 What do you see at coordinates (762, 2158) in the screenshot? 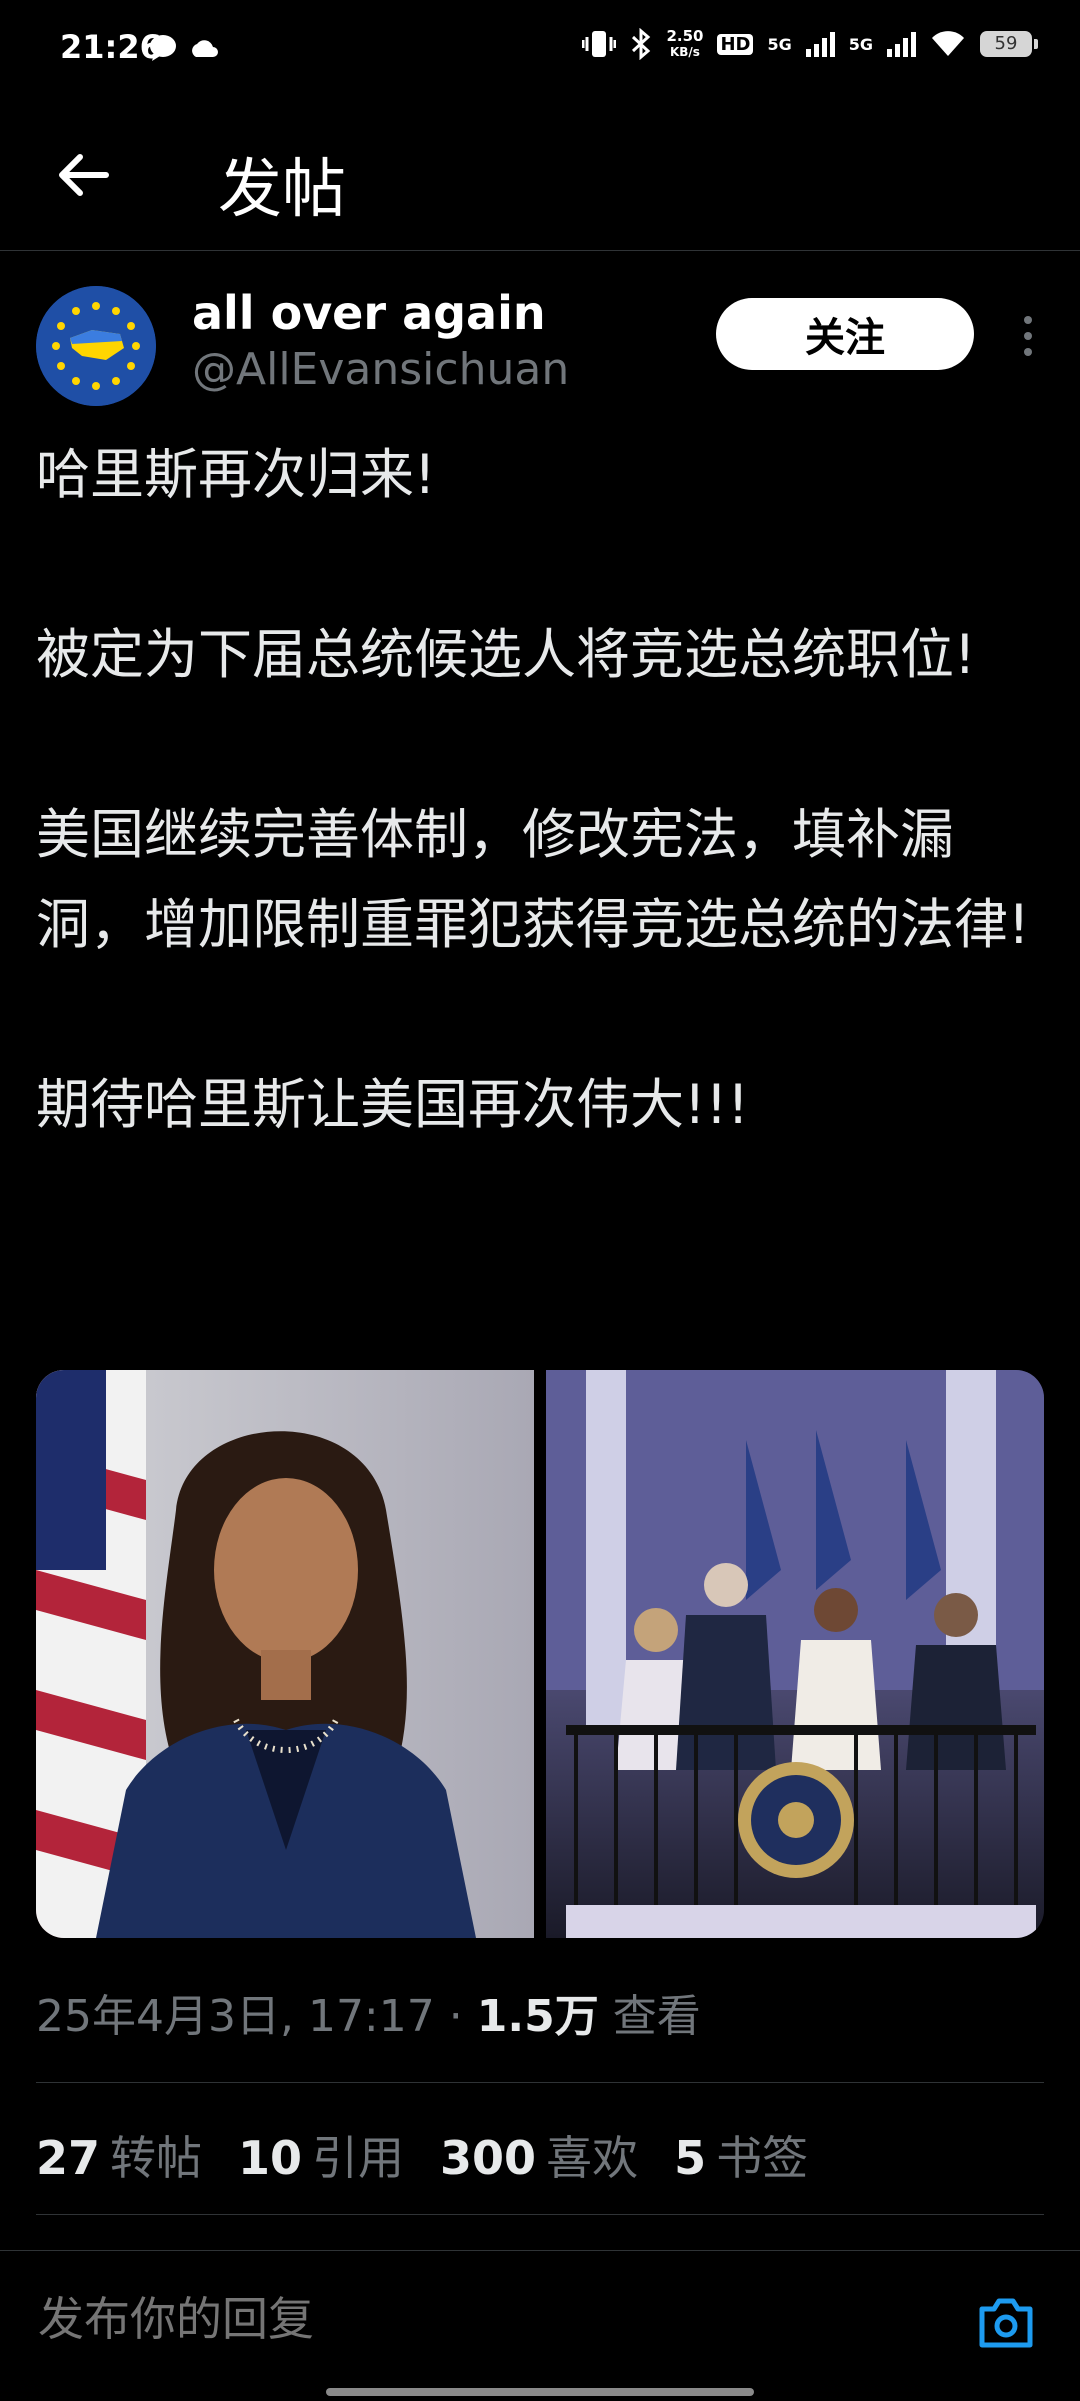
I see `bookmarks-label: 书签` at bounding box center [762, 2158].